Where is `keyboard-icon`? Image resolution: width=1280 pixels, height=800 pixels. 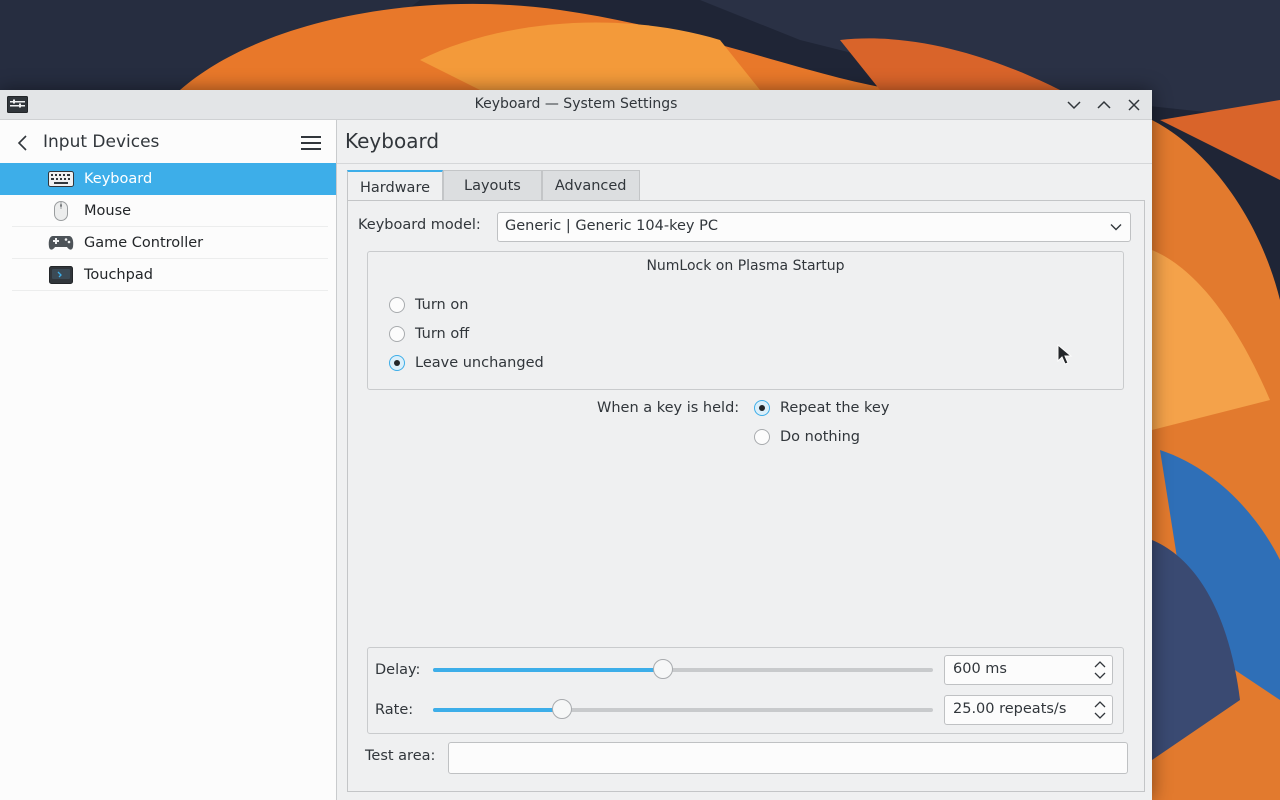 keyboard-icon is located at coordinates (61, 179).